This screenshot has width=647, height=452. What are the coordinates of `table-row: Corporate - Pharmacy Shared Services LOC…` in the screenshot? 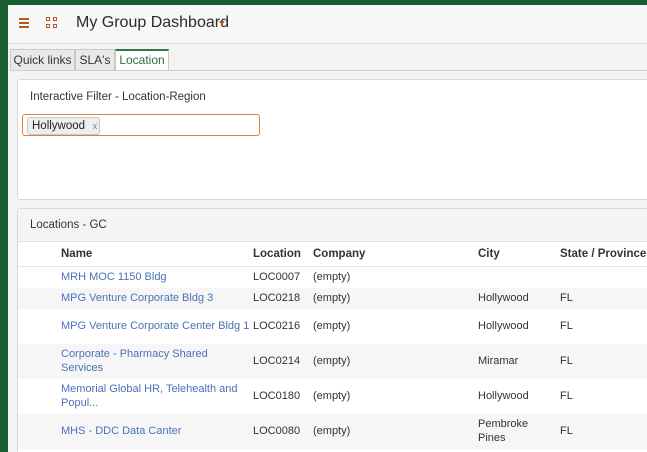 It's located at (332, 361).